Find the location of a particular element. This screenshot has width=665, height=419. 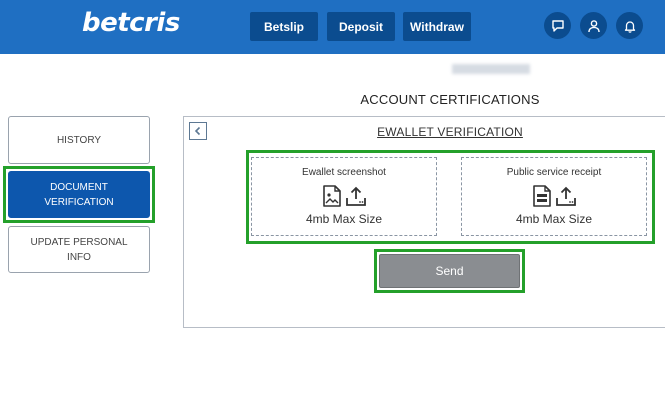

user-icon is located at coordinates (593, 25).